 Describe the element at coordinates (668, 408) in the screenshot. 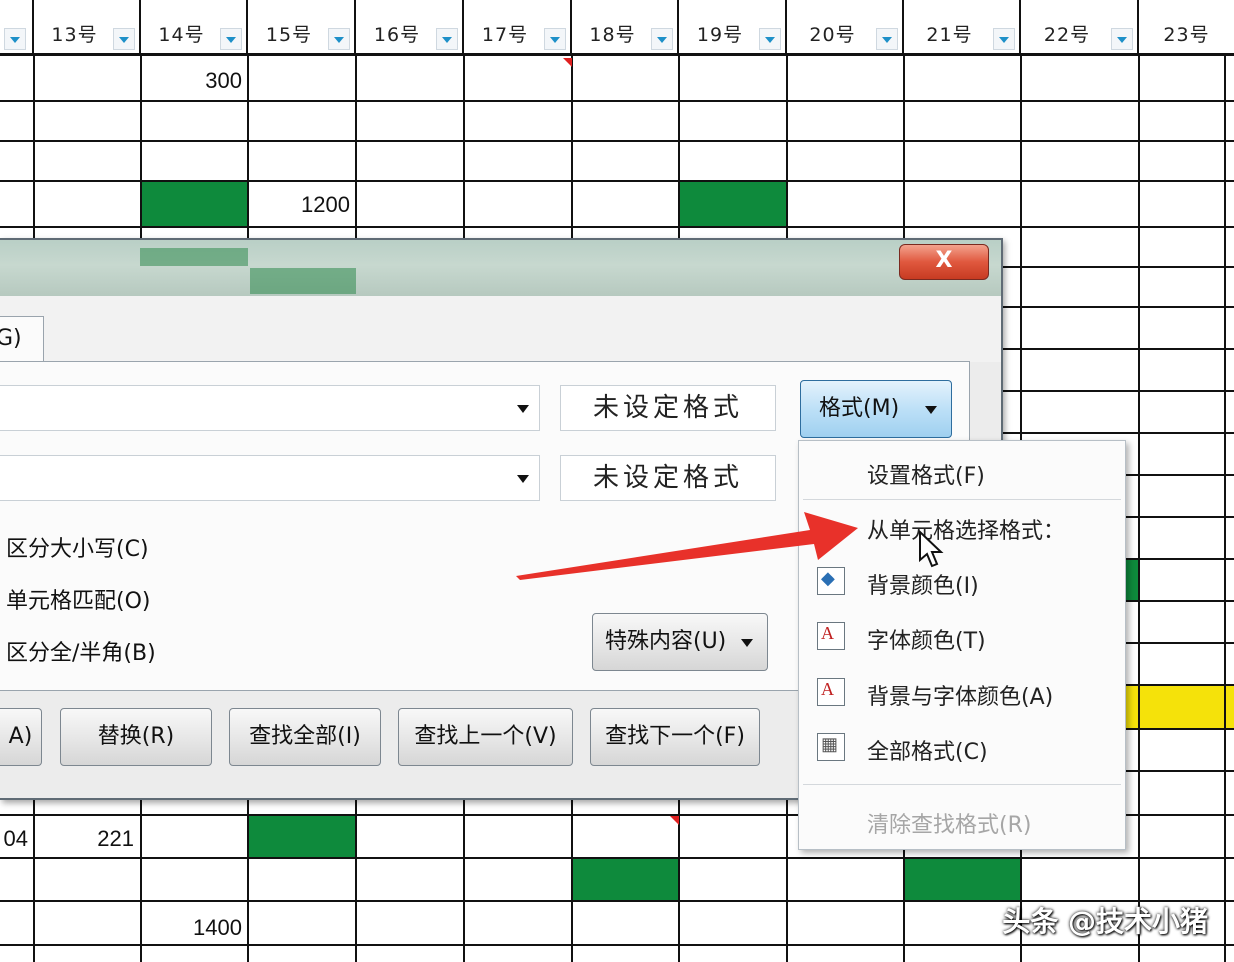

I see `find-format-preview: 未设定格式` at that location.